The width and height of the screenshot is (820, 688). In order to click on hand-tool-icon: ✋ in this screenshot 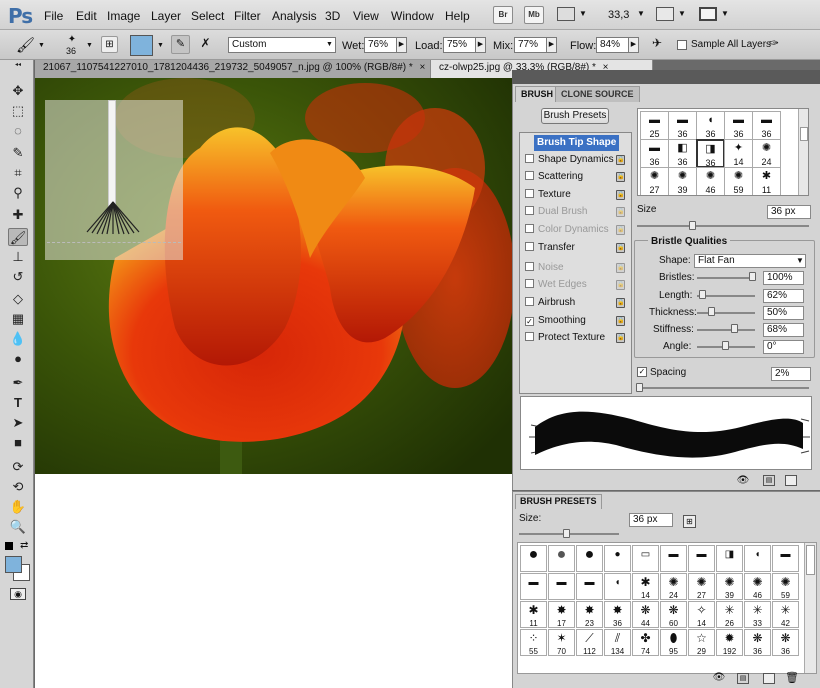, I will do `click(18, 507)`.